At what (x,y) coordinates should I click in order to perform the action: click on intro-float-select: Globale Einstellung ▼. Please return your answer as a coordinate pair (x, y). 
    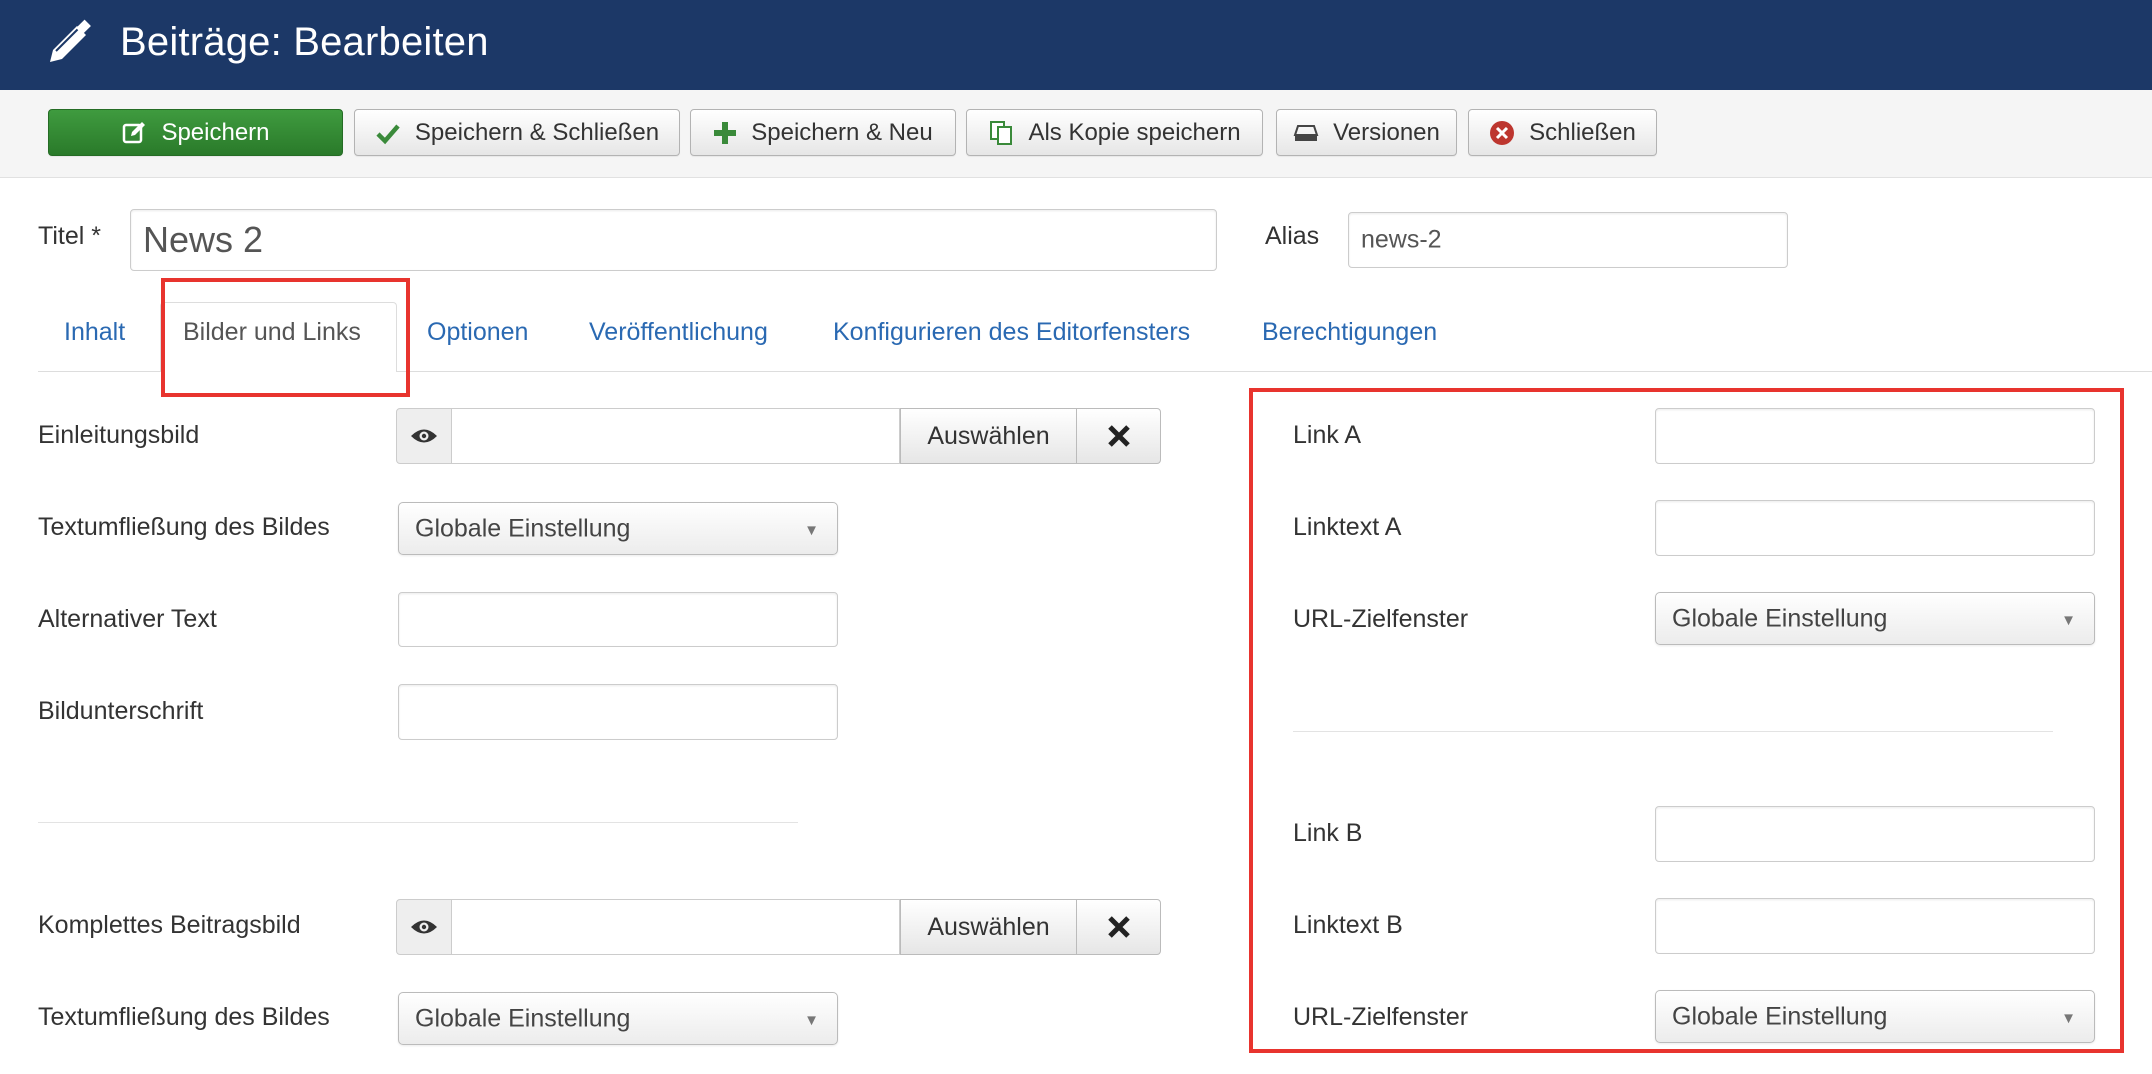
    Looking at the image, I should click on (618, 528).